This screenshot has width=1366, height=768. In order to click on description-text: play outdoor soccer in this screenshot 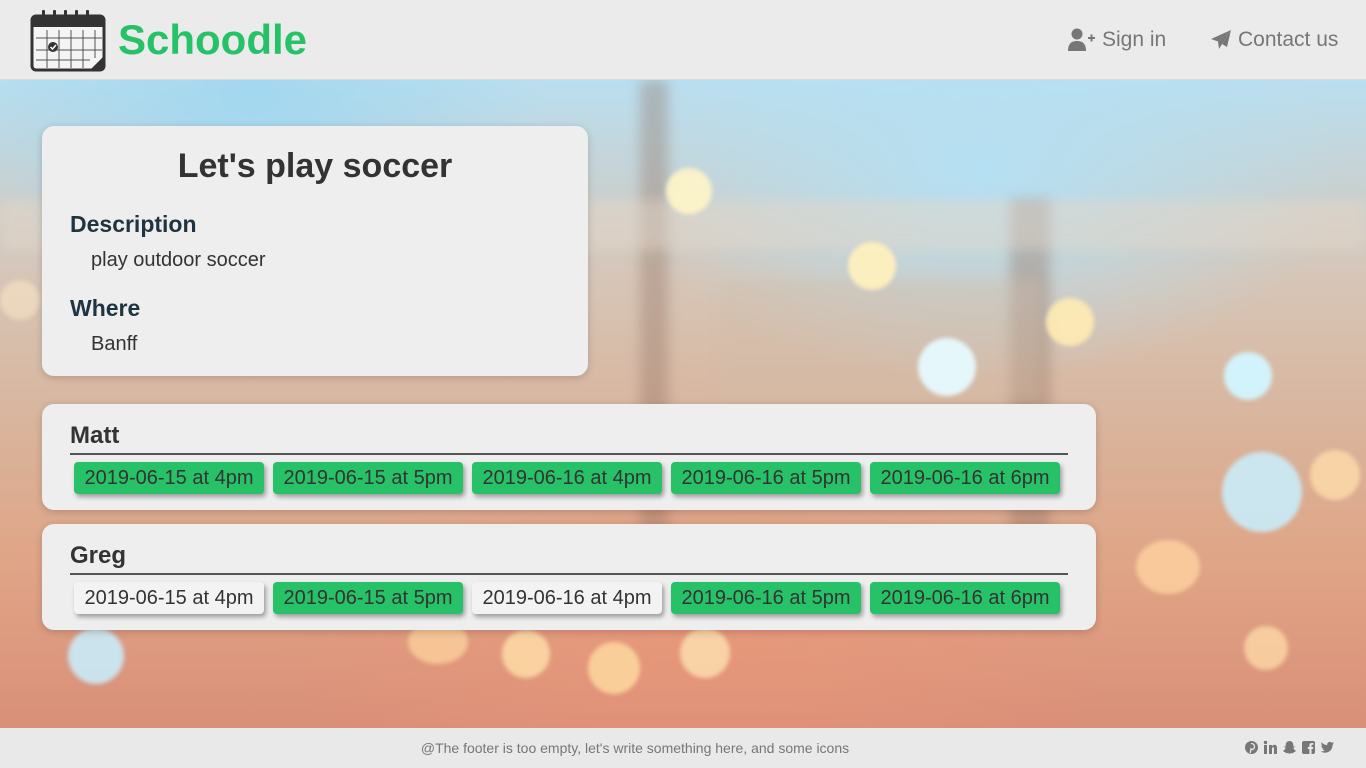, I will do `click(178, 260)`.